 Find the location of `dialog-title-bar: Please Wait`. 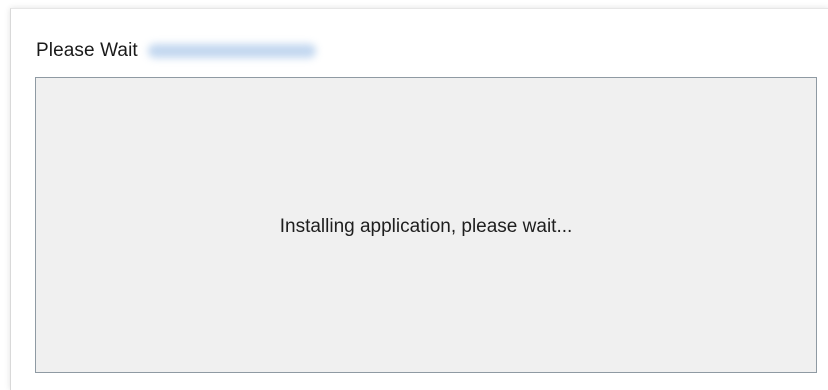

dialog-title-bar: Please Wait is located at coordinates (176, 51).